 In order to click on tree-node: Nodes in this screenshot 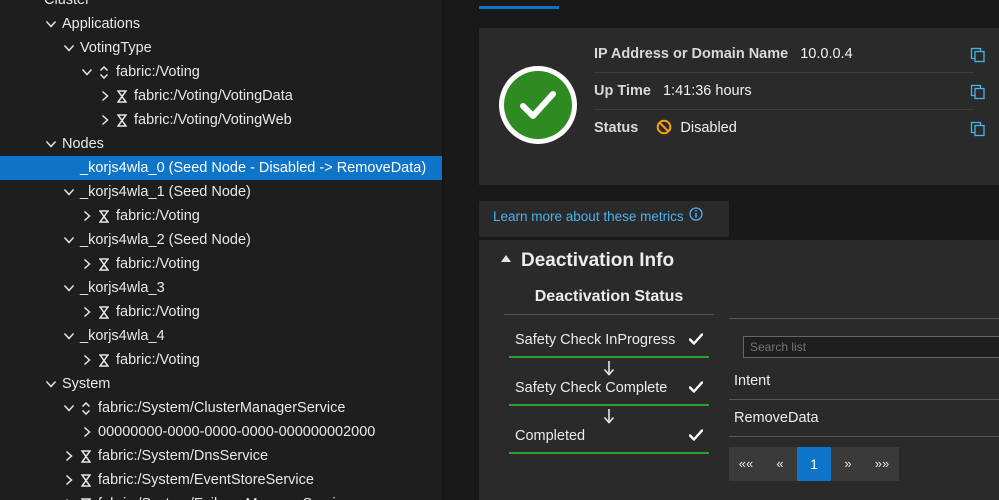, I will do `click(221, 144)`.